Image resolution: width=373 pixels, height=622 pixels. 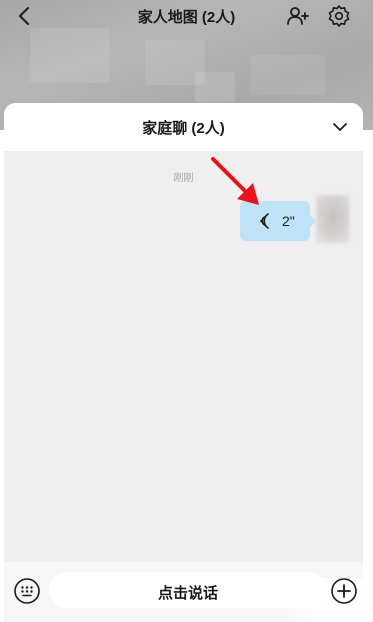 What do you see at coordinates (278, 221) in the screenshot?
I see `voice-message-bubble: 2"` at bounding box center [278, 221].